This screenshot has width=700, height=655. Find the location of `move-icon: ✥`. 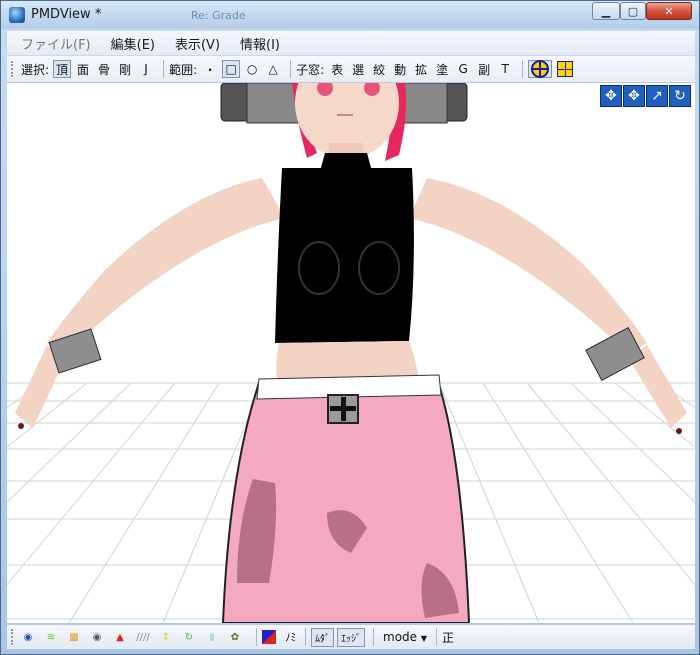

move-icon: ✥ is located at coordinates (634, 96).